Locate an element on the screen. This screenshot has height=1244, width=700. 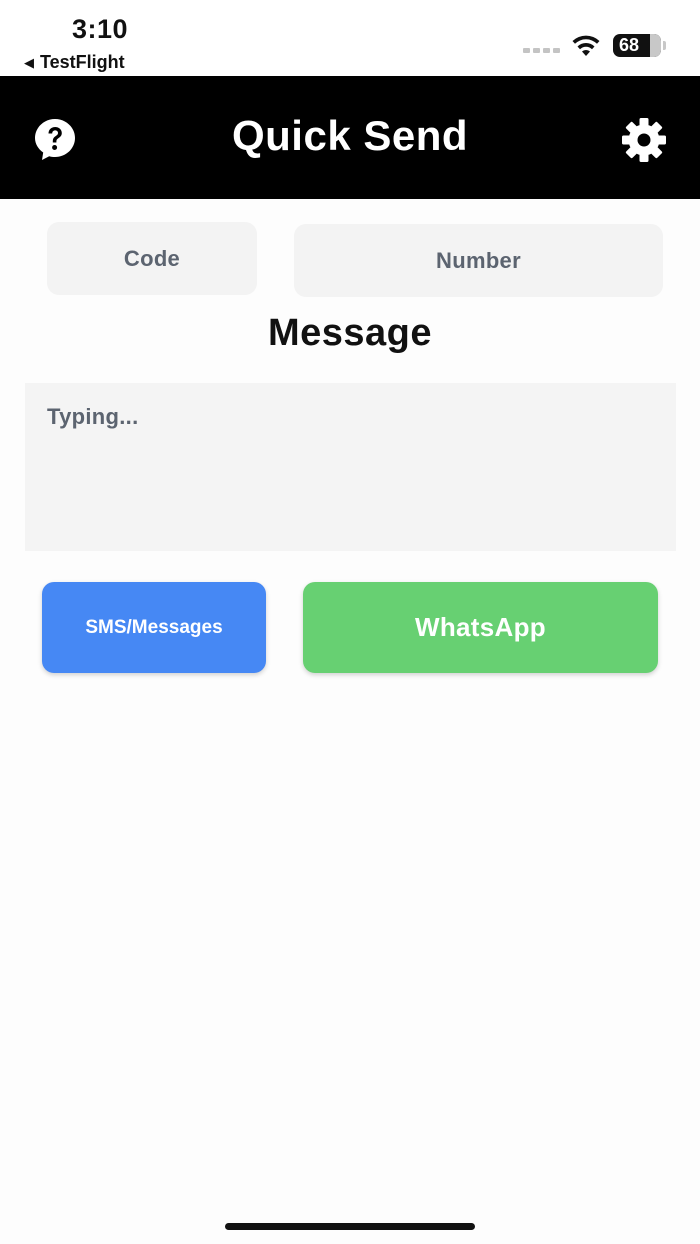
battery-level: 68 is located at coordinates (629, 45).